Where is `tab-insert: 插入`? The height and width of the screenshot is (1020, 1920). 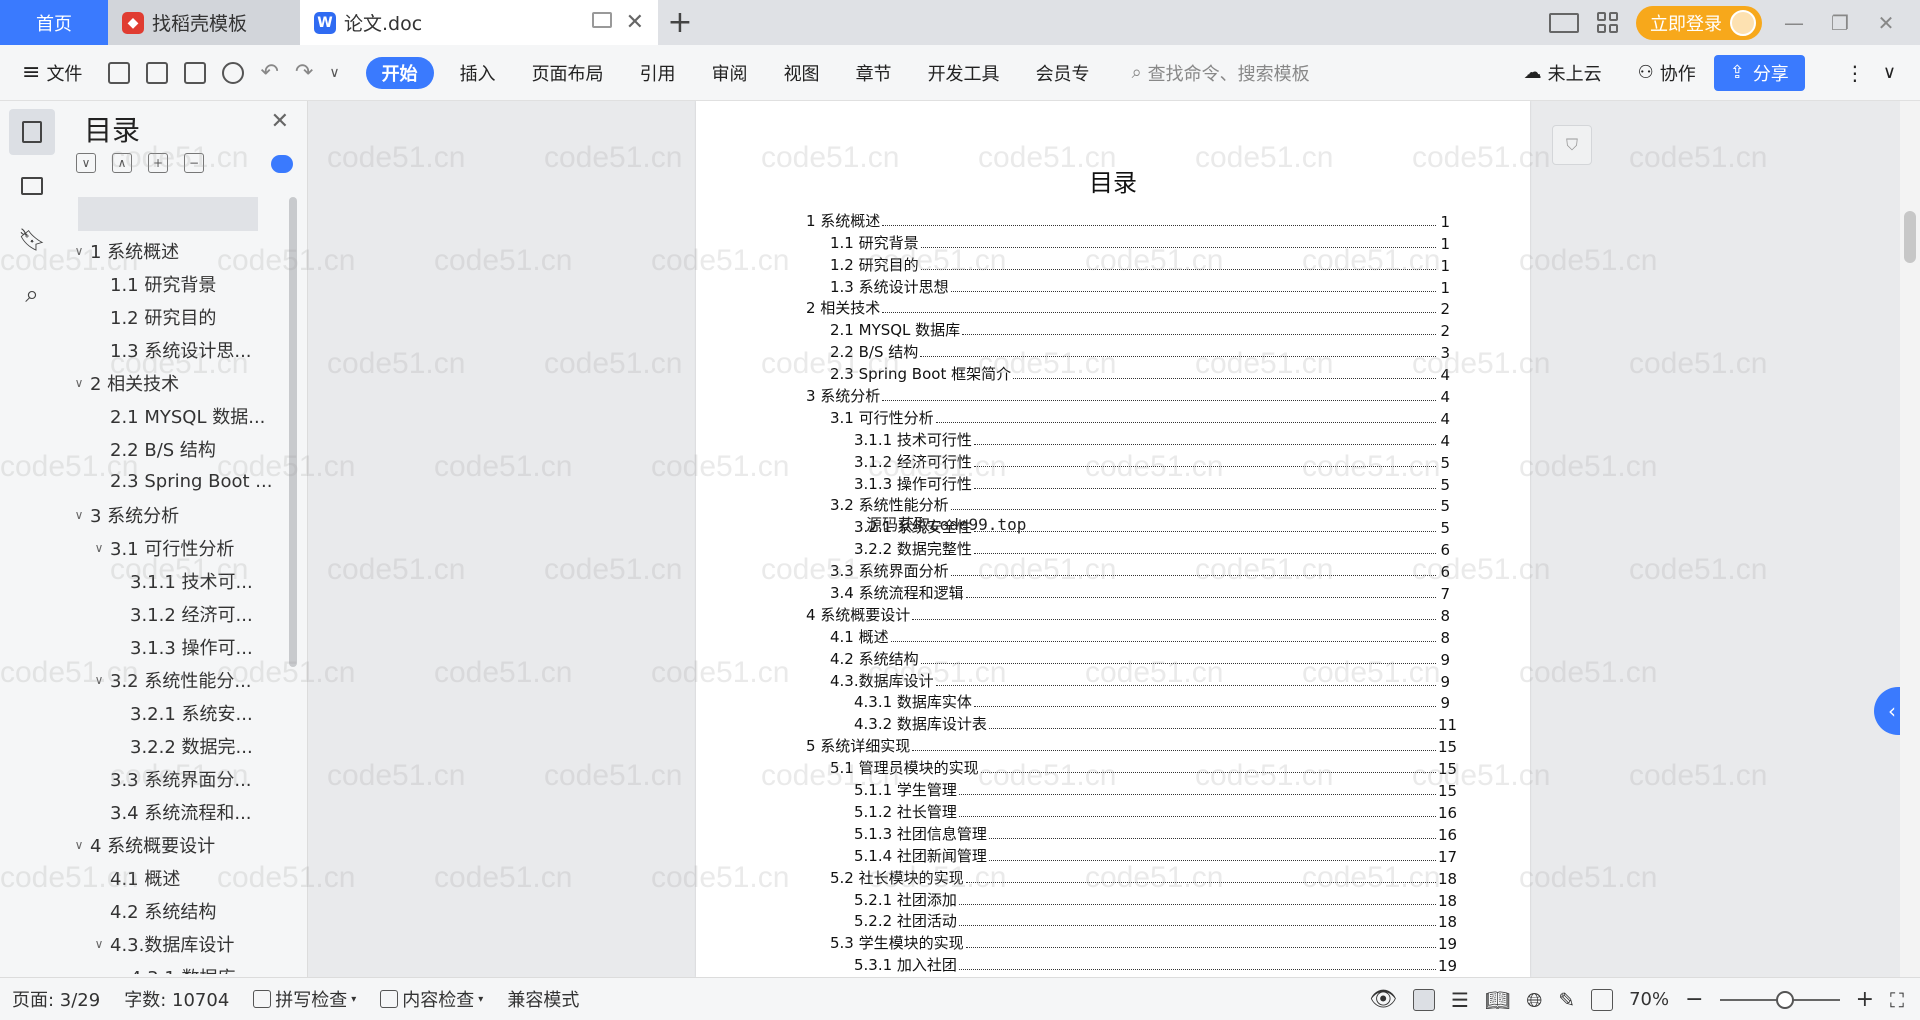 tab-insert: 插入 is located at coordinates (478, 73).